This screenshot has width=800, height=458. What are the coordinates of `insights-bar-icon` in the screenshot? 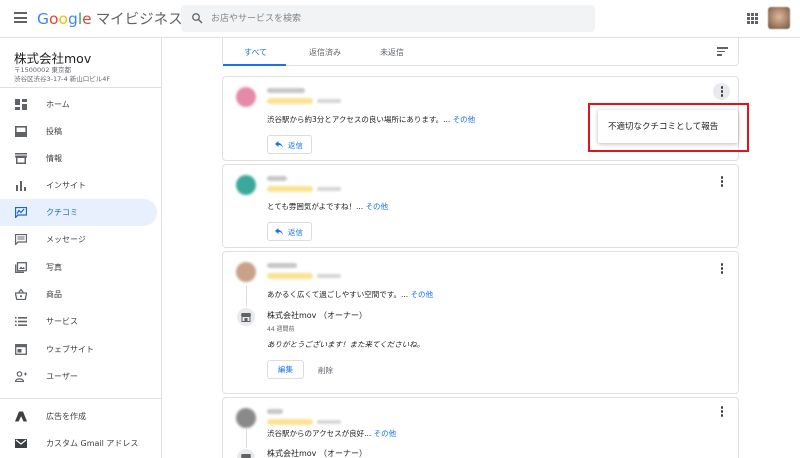 It's located at (21, 186).